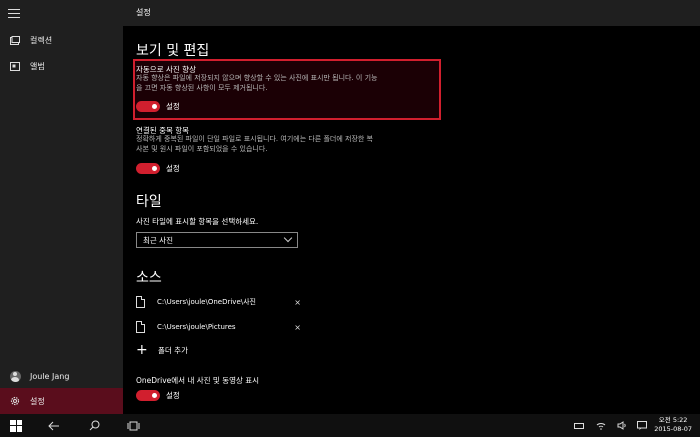 The image size is (700, 437). I want to click on auto-enhance-toggle, so click(148, 106).